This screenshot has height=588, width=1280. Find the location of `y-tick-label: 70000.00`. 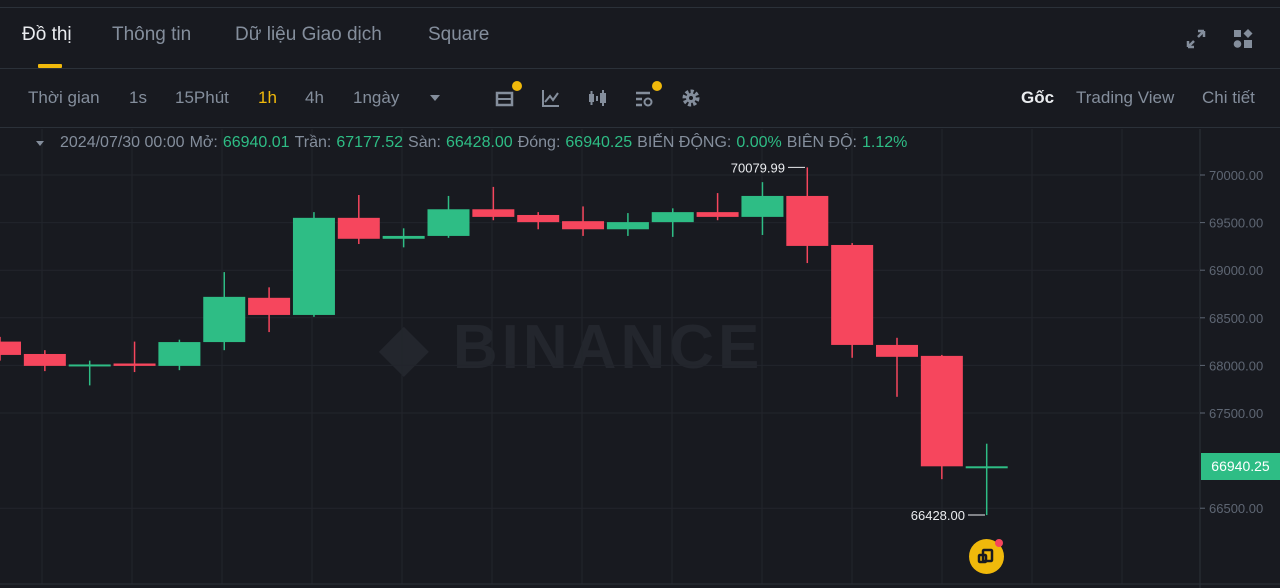

y-tick-label: 70000.00 is located at coordinates (1236, 175).